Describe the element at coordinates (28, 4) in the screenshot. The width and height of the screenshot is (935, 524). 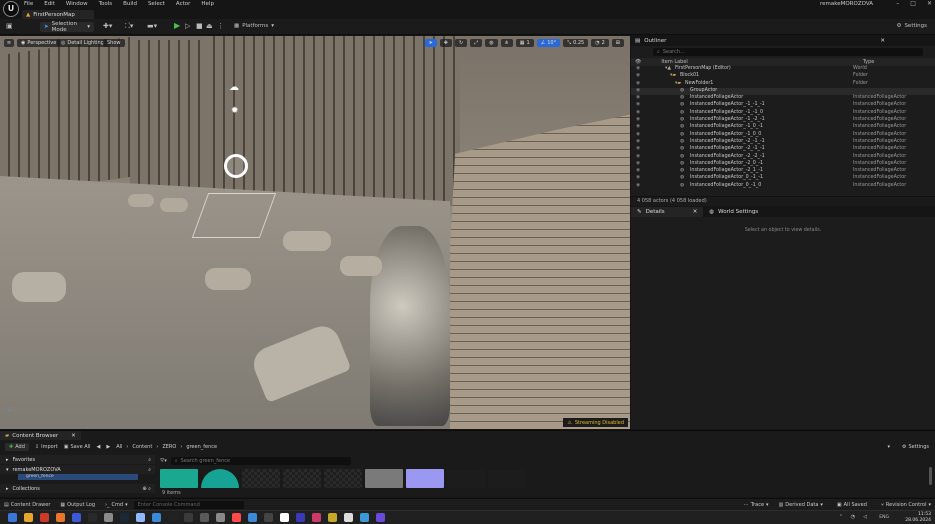
I see `menu-file: File` at that location.